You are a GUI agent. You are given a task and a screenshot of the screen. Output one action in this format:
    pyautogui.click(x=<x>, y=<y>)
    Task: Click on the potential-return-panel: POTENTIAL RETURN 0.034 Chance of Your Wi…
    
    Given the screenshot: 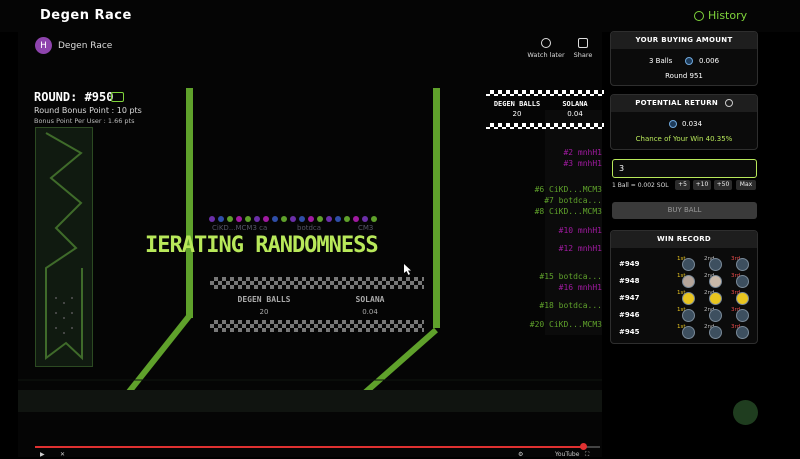 What is the action you would take?
    pyautogui.click(x=684, y=122)
    